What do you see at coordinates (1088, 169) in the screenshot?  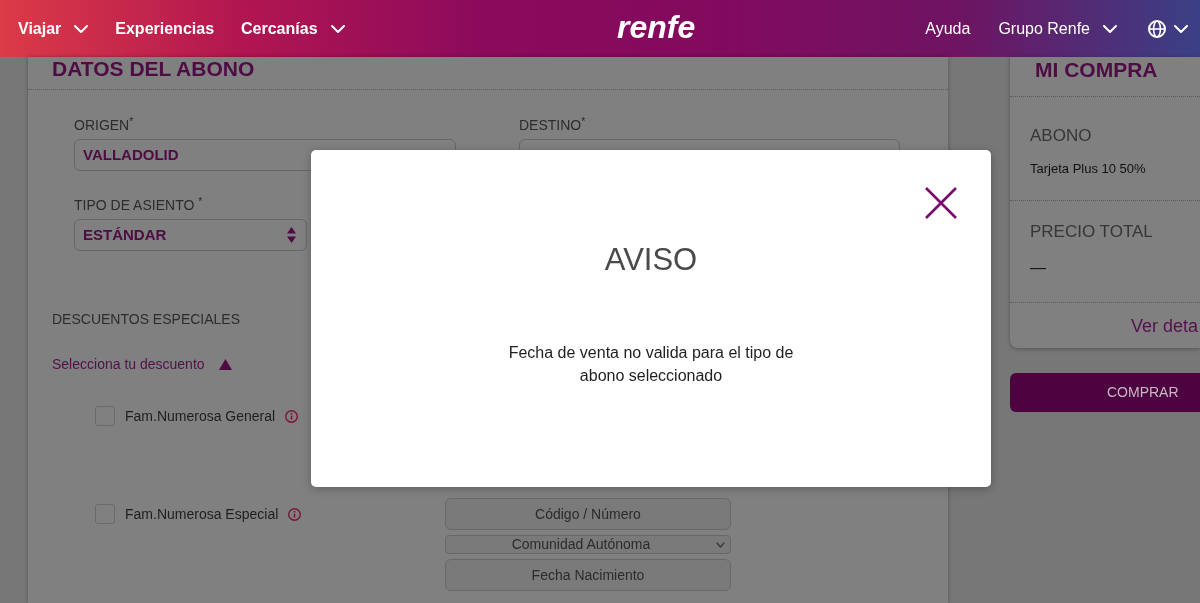 I see `summary-value: Tarjeta Plus 10 50%` at bounding box center [1088, 169].